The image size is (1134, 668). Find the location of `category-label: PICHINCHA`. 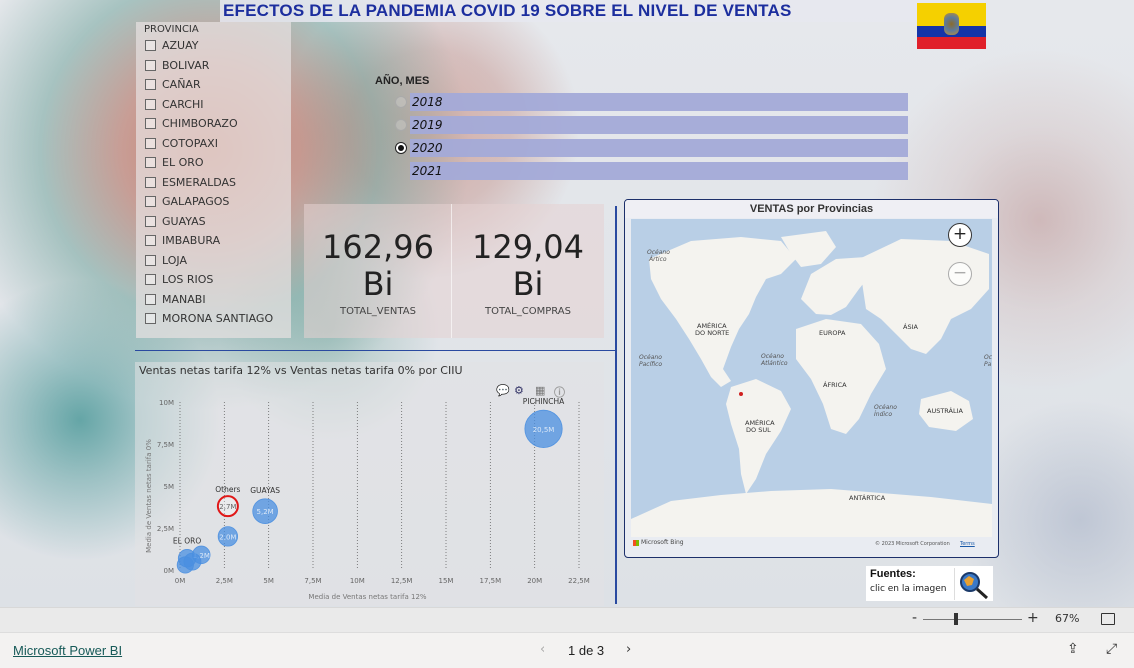

category-label: PICHINCHA is located at coordinates (544, 401).